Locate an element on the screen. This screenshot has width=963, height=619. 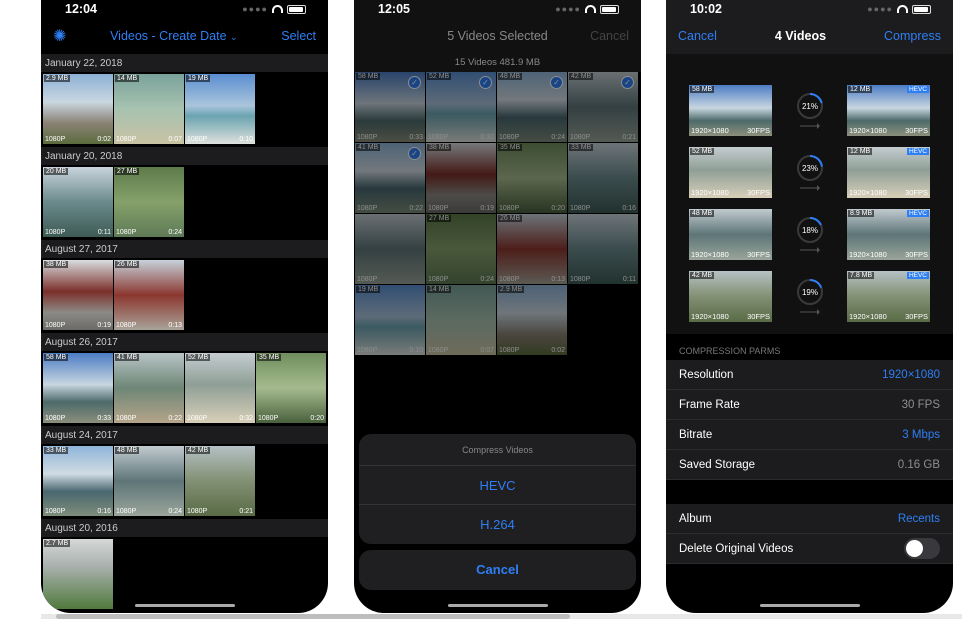
video-size-badge: 42 MB is located at coordinates (198, 450).